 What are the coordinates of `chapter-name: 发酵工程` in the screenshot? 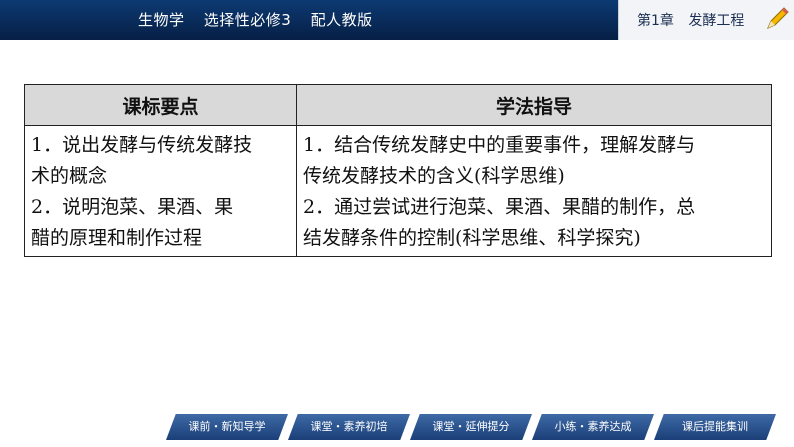 It's located at (716, 21).